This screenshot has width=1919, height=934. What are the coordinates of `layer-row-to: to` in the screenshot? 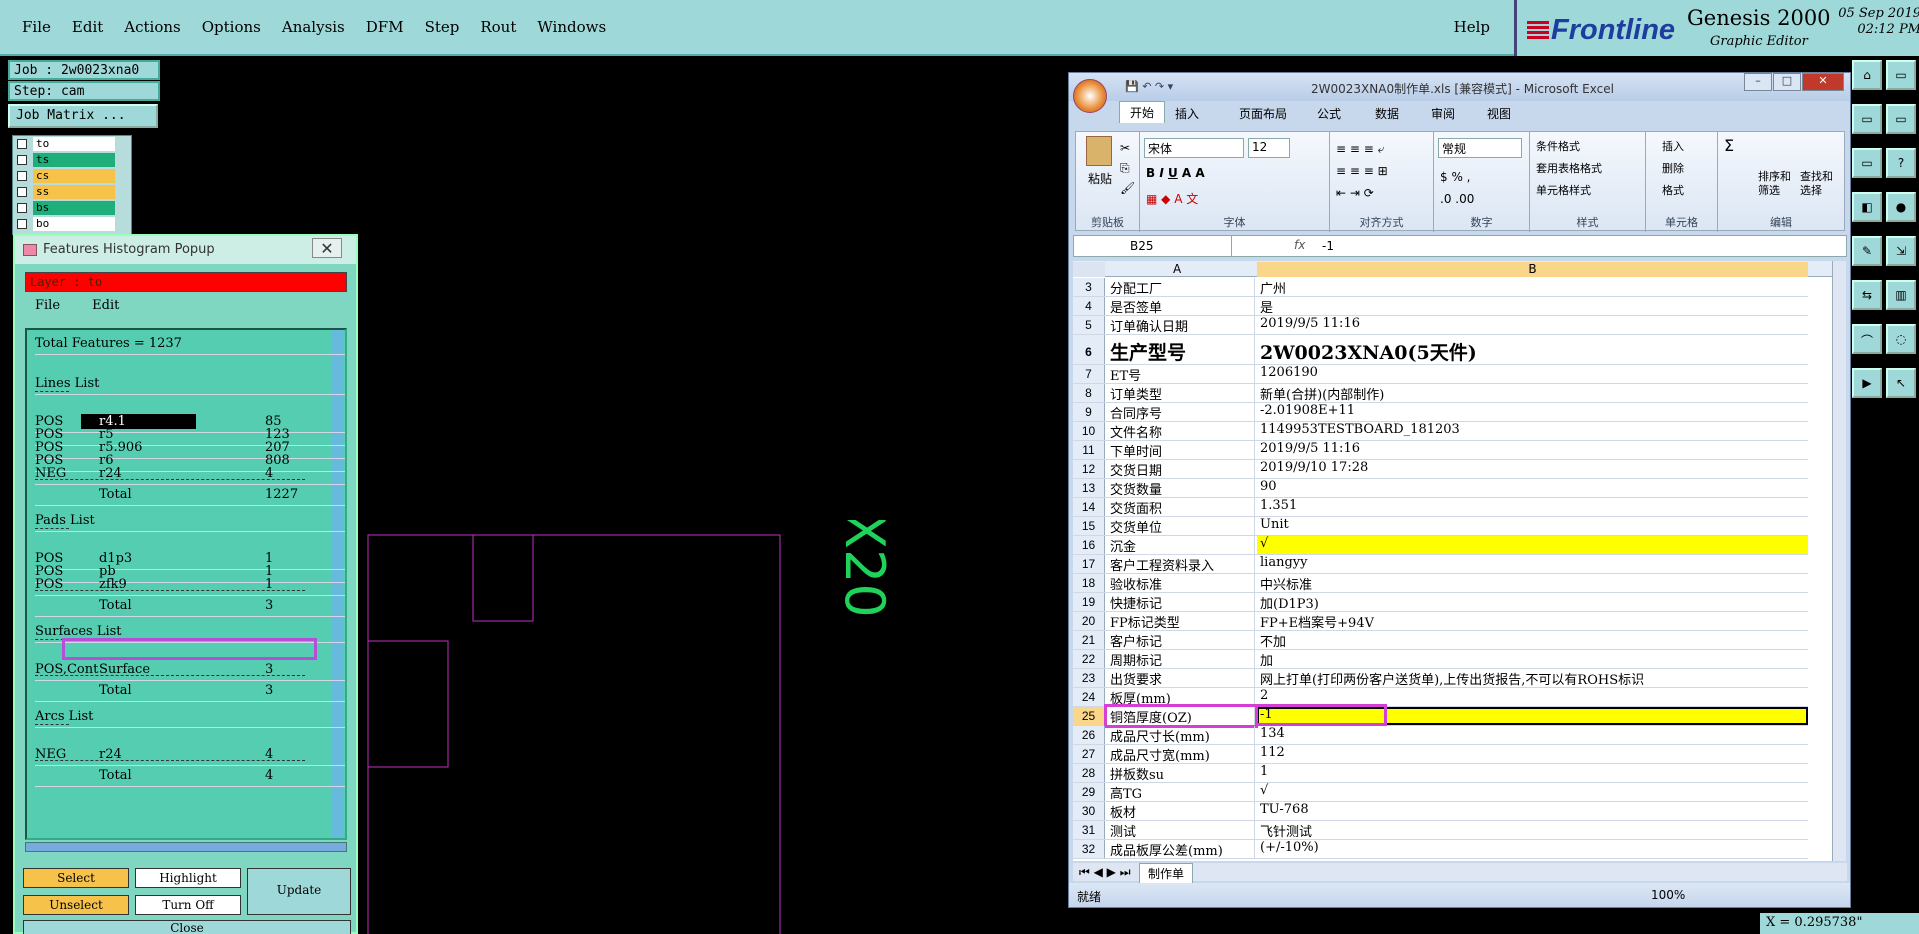 It's located at (72, 144).